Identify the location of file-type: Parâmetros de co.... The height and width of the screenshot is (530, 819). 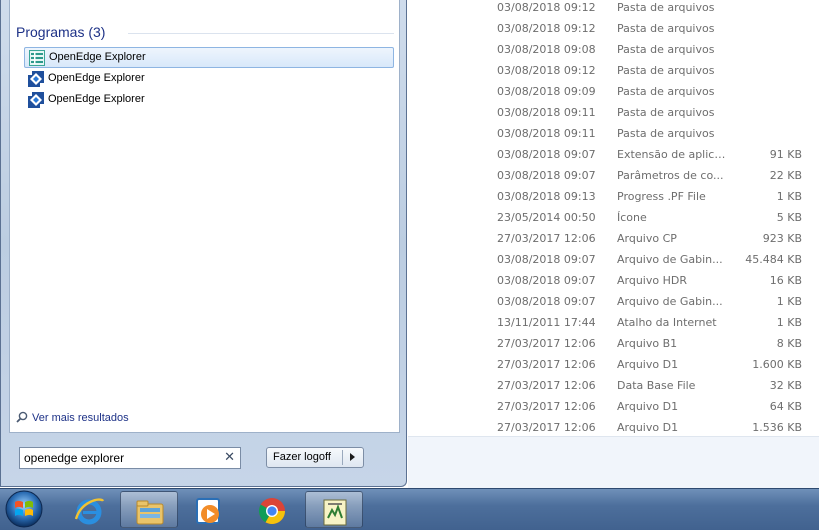
(670, 175).